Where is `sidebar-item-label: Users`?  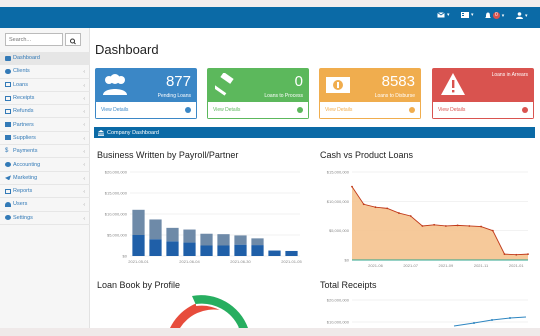
sidebar-item-label: Users is located at coordinates (20, 204).